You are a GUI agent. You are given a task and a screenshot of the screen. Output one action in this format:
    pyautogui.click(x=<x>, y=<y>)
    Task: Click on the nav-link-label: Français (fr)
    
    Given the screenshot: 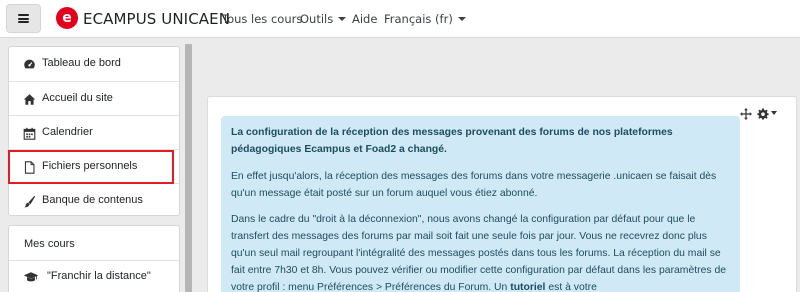 What is the action you would take?
    pyautogui.click(x=418, y=19)
    